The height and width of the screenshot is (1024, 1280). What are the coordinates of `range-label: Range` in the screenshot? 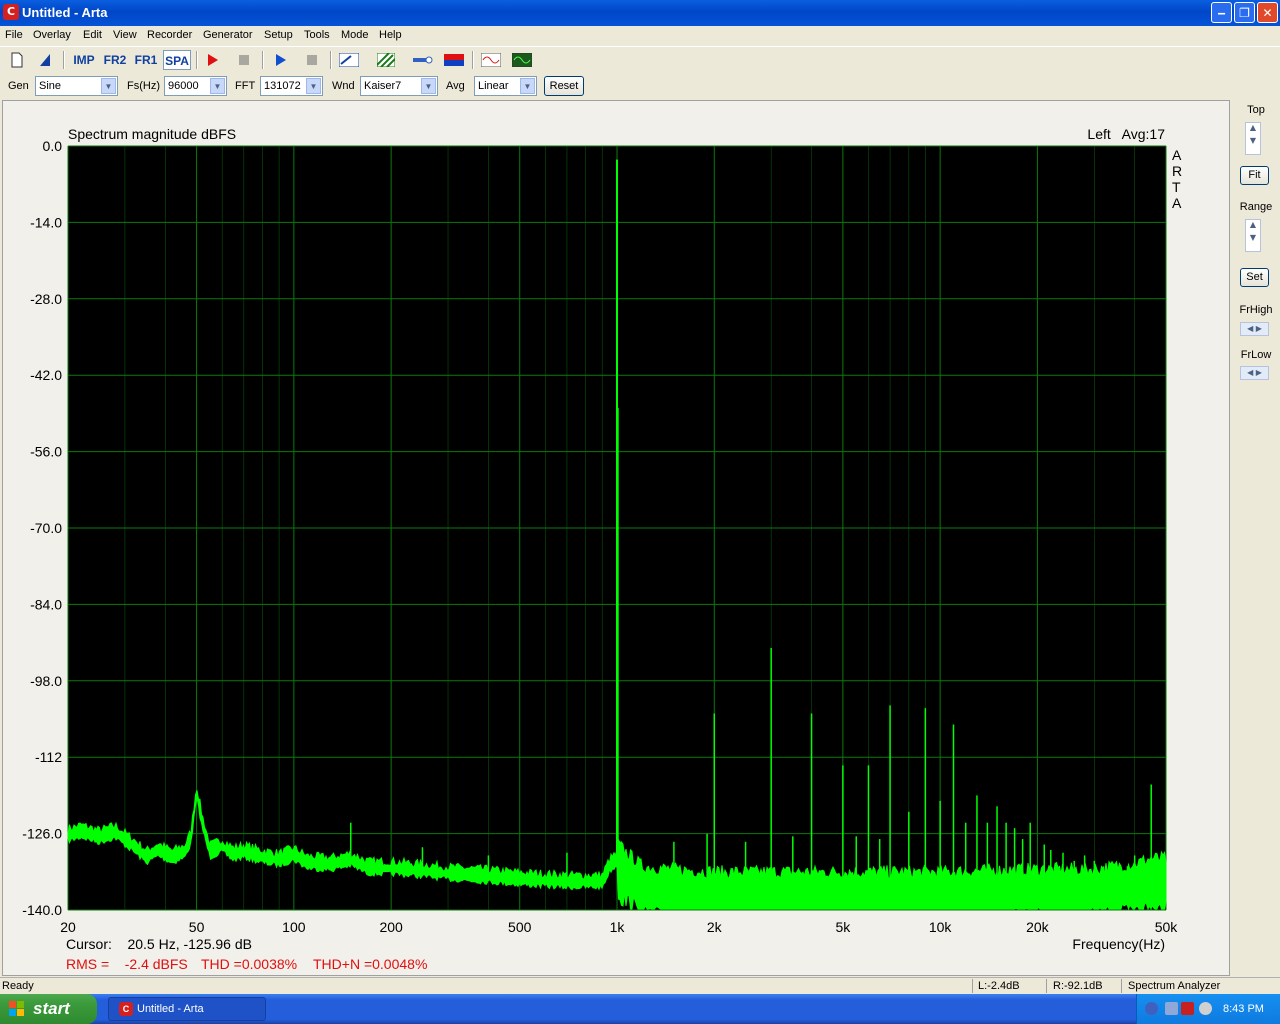 It's located at (1256, 207).